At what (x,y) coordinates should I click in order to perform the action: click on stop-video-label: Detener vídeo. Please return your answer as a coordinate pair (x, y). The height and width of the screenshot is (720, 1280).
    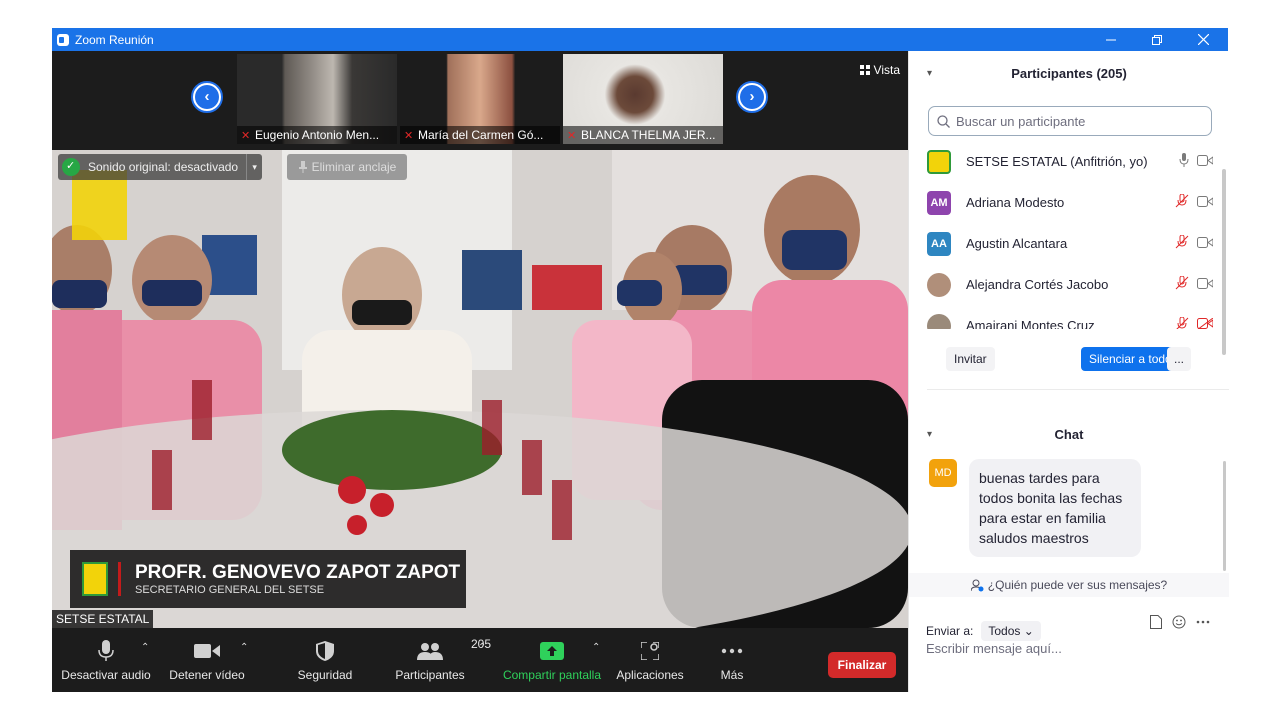
    Looking at the image, I should click on (207, 675).